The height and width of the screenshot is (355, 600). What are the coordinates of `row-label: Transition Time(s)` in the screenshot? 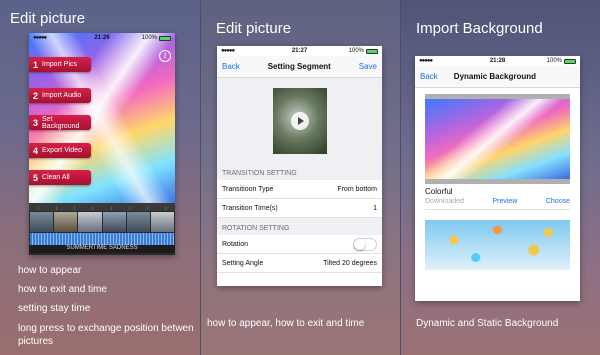 It's located at (250, 208).